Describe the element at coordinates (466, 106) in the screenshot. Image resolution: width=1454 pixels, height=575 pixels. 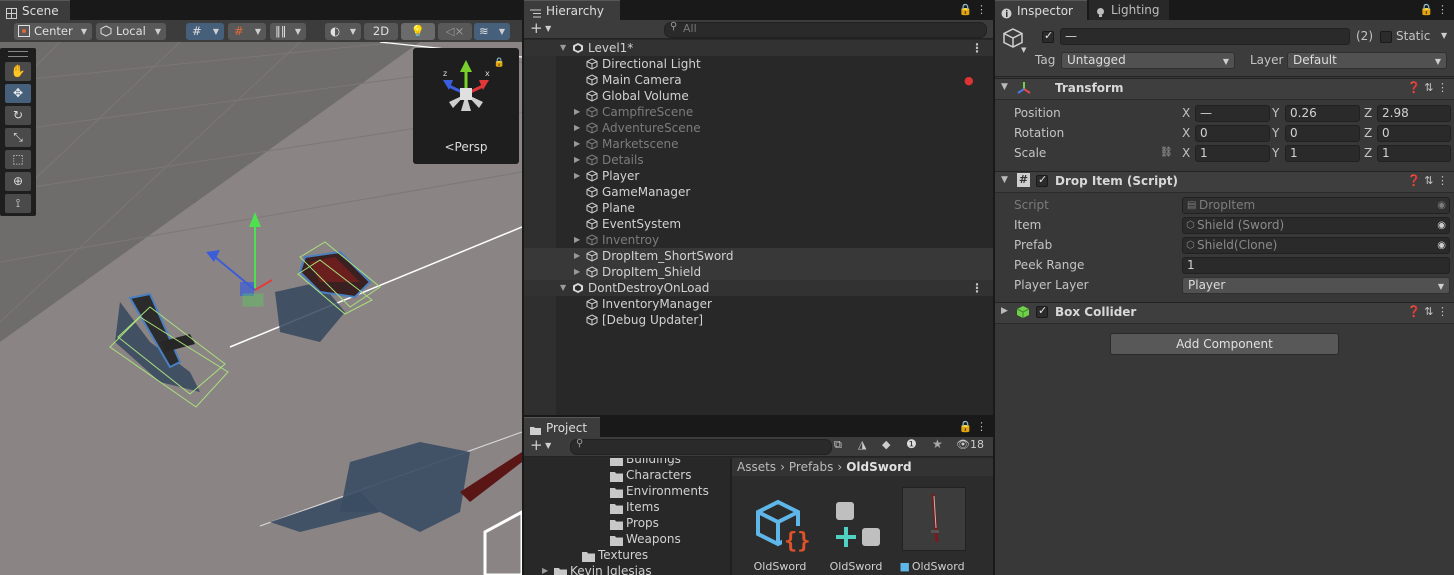
I see `orientation-gizmo: 🔒 z x <Persp` at that location.